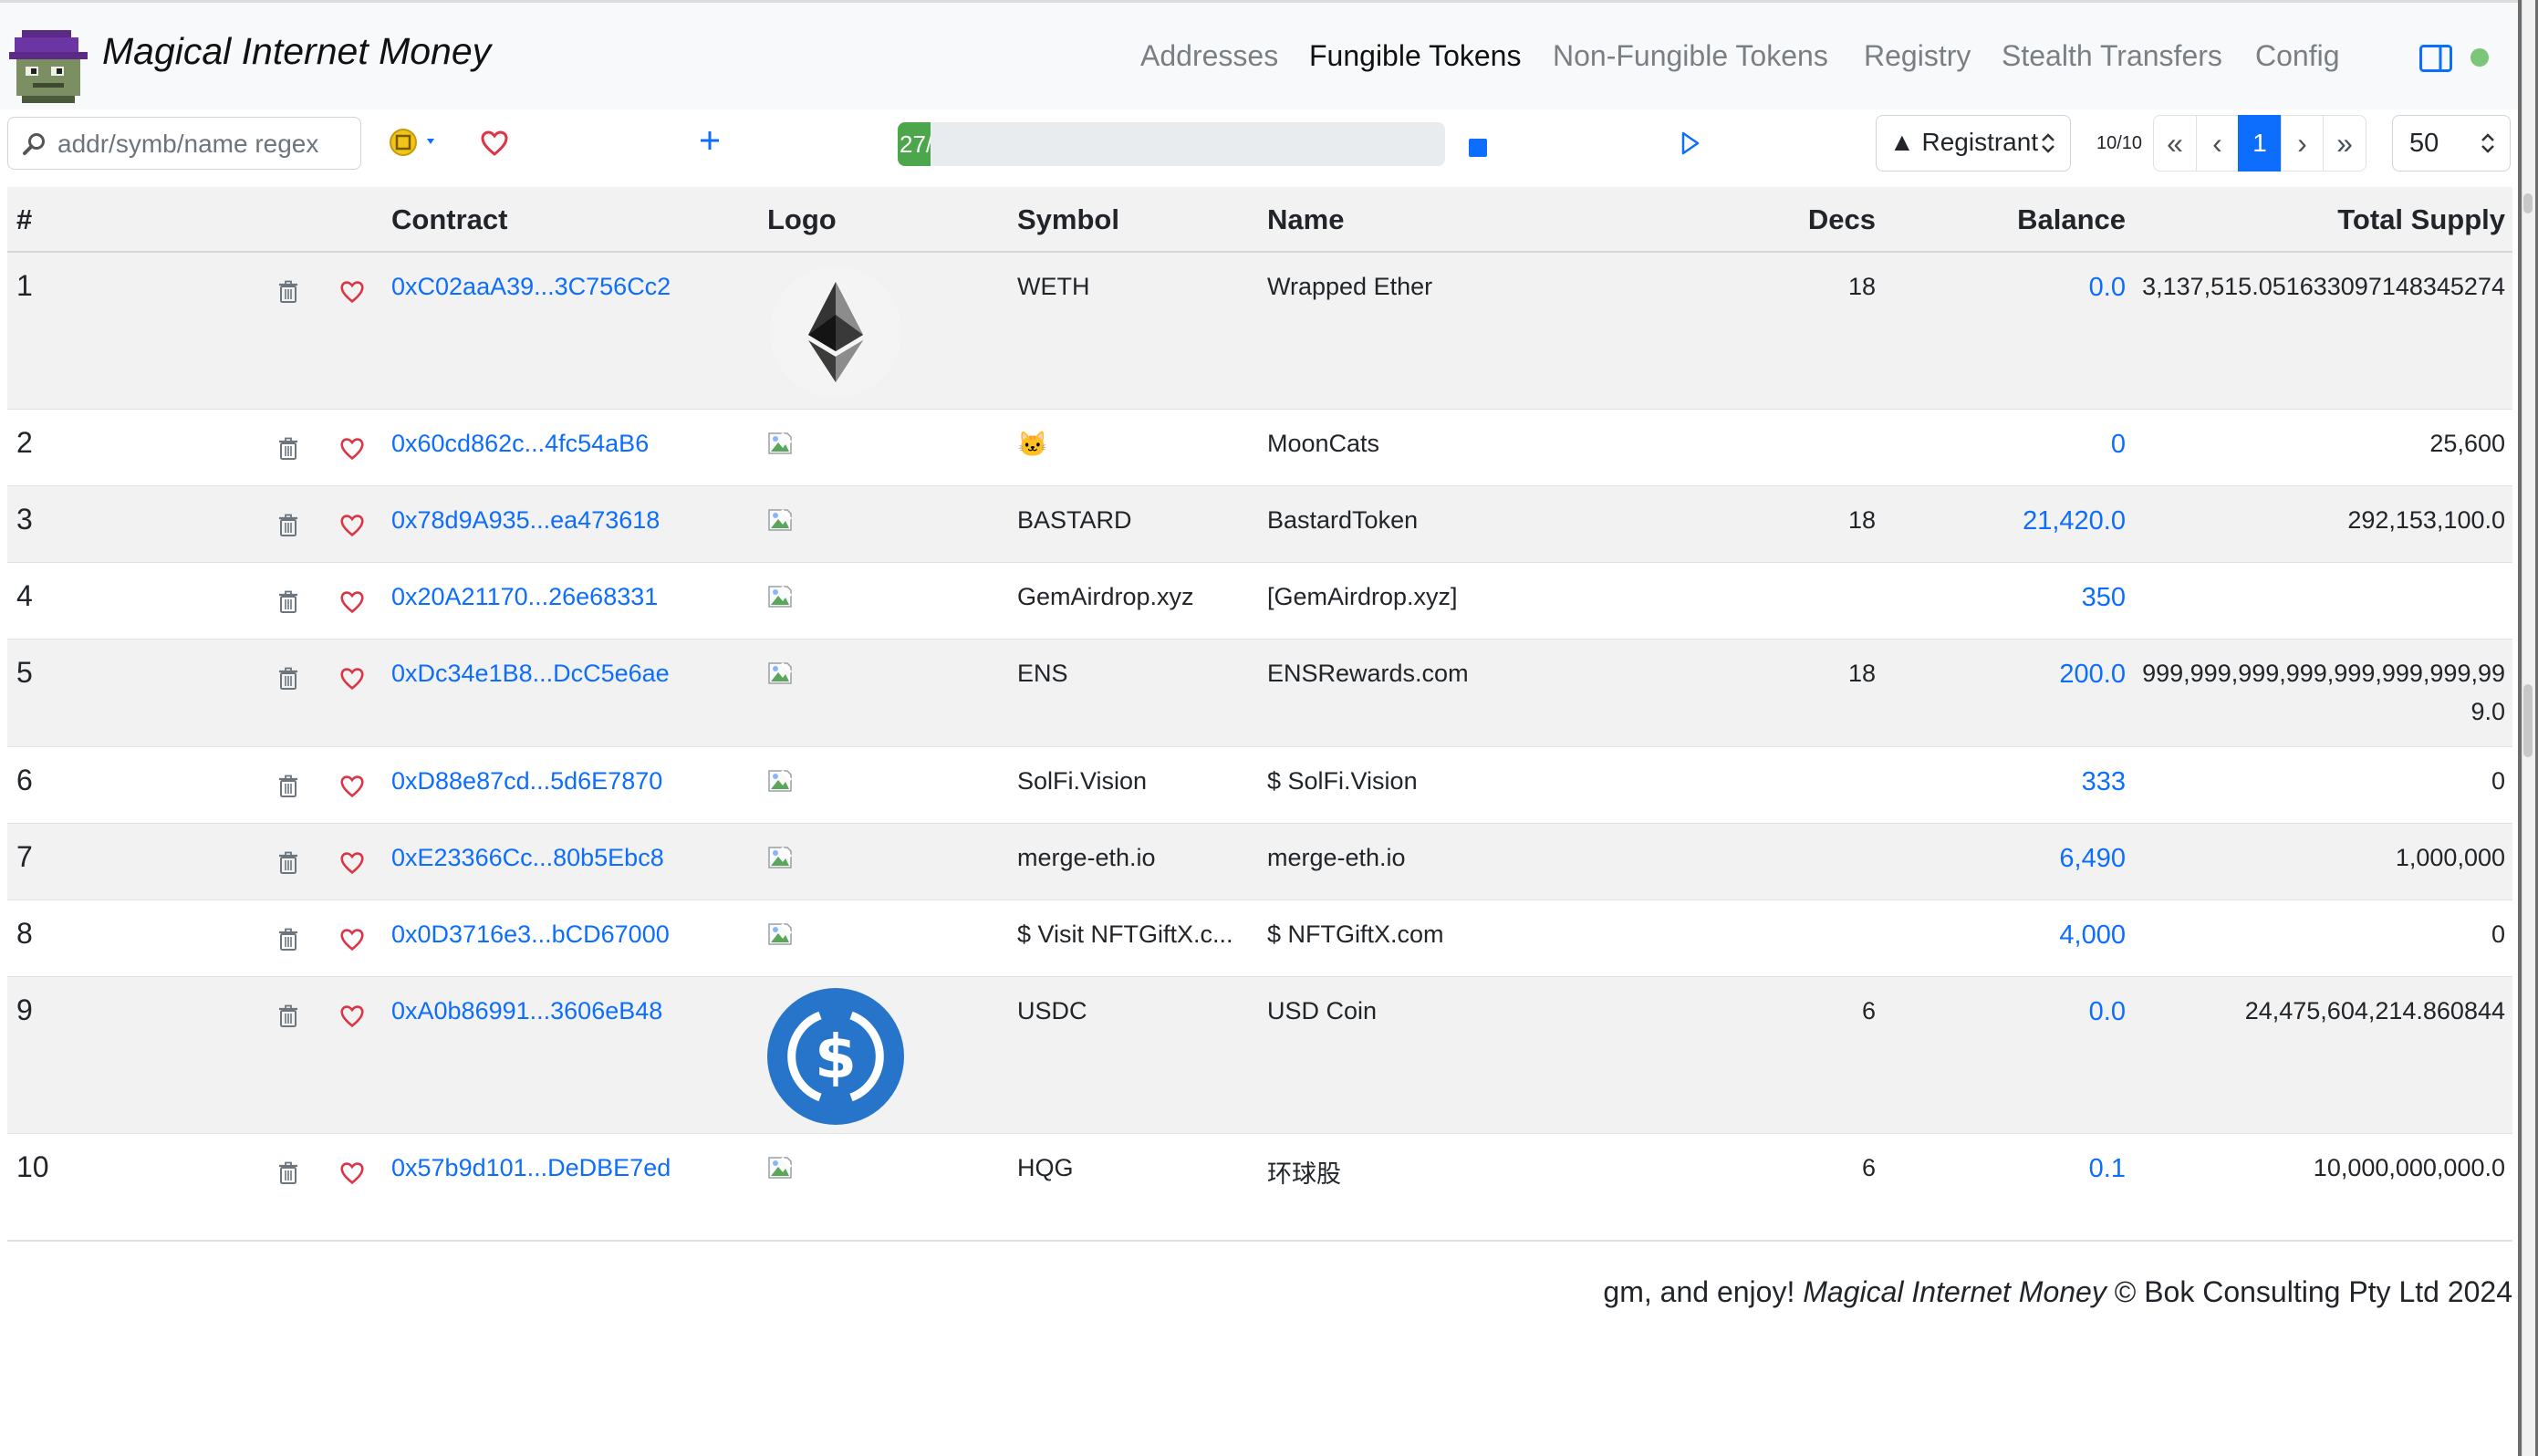  Describe the element at coordinates (527, 858) in the screenshot. I see `contract-address-link: 0xE23366Cc...80b5Ebc8` at that location.